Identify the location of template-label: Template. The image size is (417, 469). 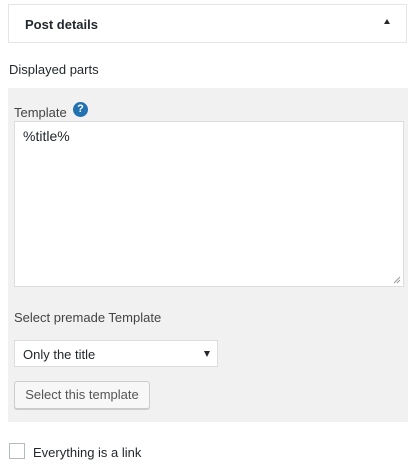
(40, 112).